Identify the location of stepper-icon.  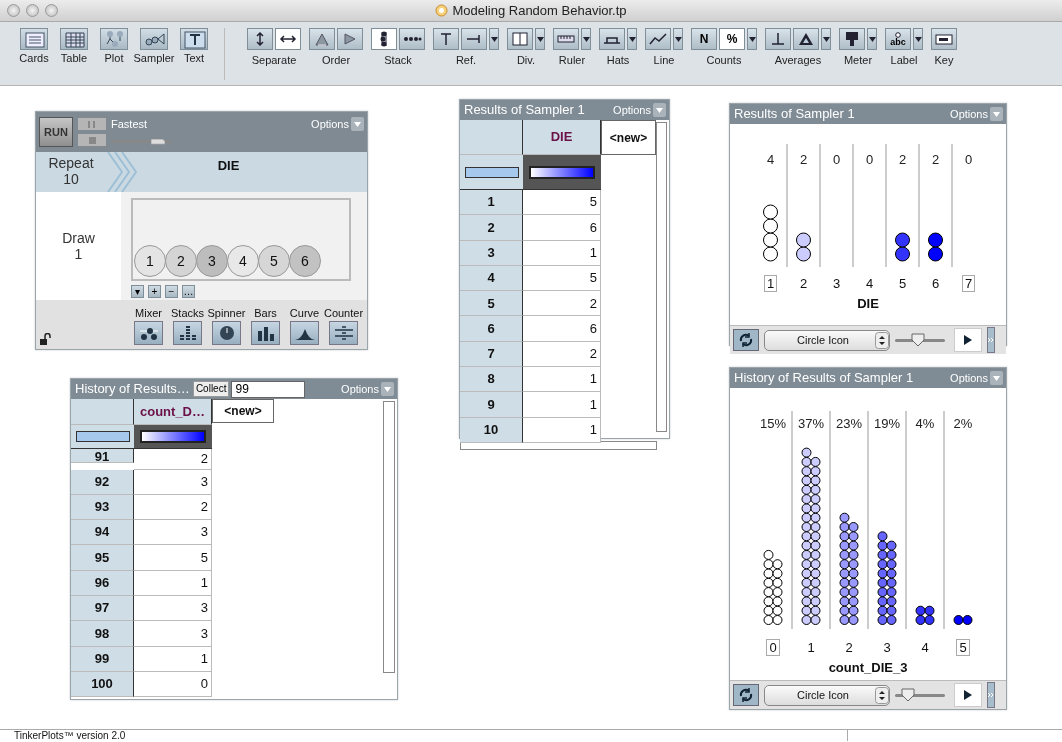
(882, 340).